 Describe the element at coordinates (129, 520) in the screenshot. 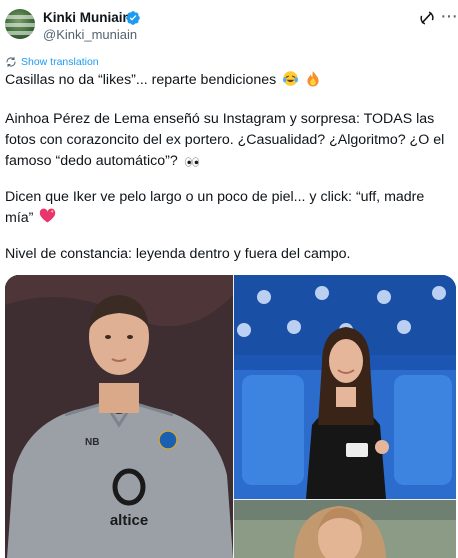

I see `svg-text: altice` at that location.